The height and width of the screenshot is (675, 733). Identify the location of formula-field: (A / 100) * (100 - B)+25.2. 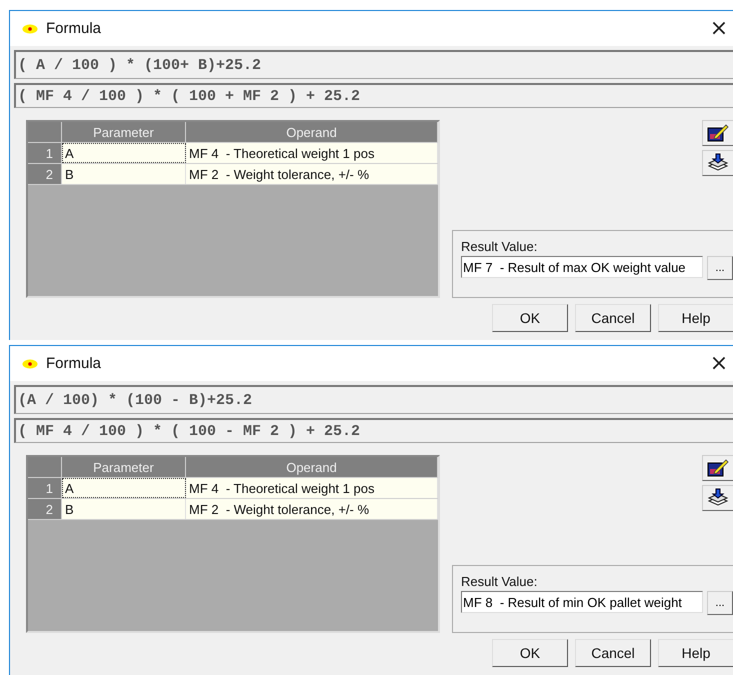
(373, 399).